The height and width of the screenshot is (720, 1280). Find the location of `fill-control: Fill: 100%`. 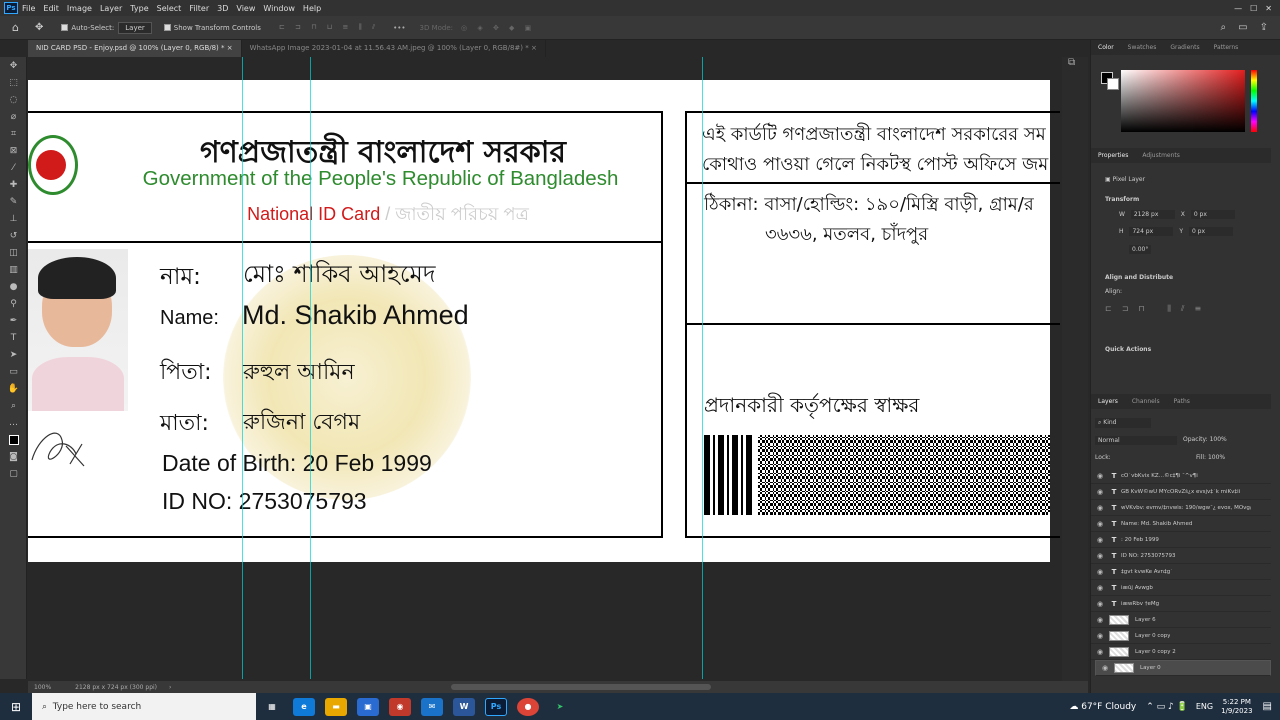

fill-control: Fill: 100% is located at coordinates (1210, 457).